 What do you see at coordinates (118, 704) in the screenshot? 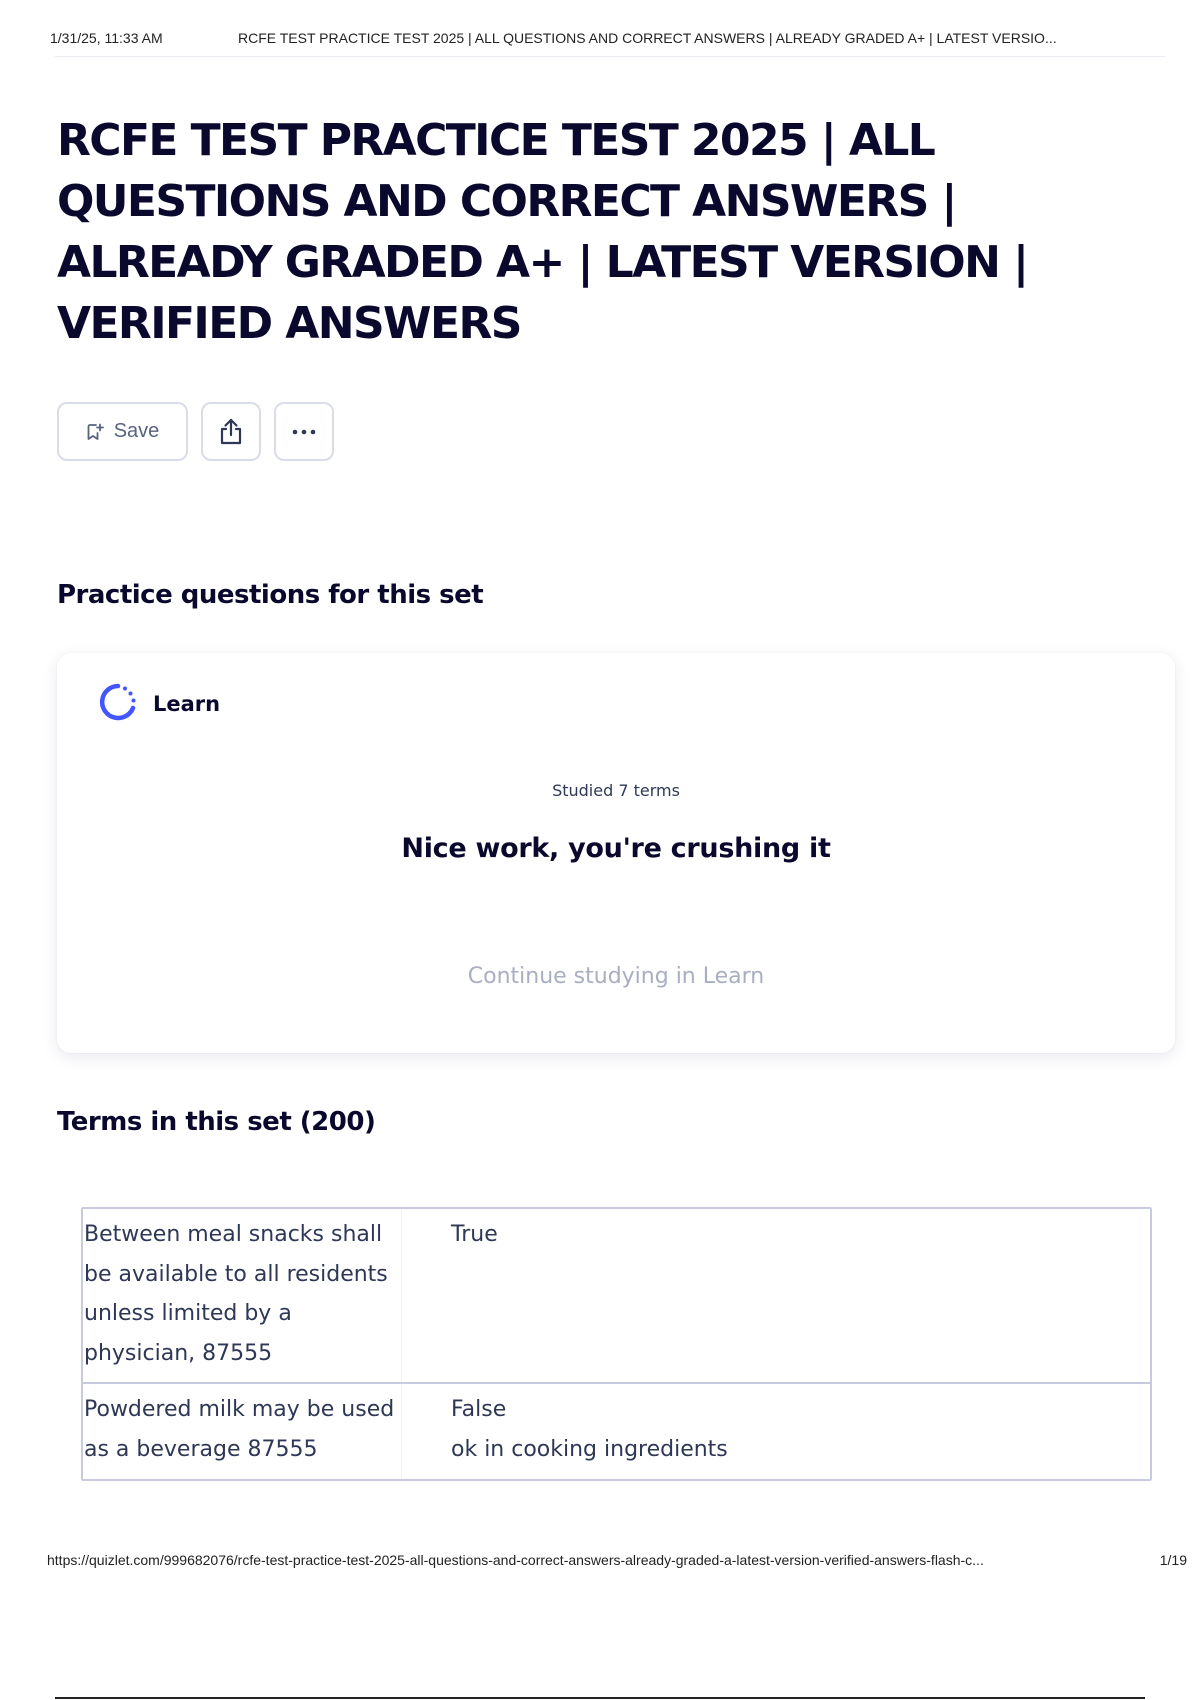
I see `learn-progress-icon` at bounding box center [118, 704].